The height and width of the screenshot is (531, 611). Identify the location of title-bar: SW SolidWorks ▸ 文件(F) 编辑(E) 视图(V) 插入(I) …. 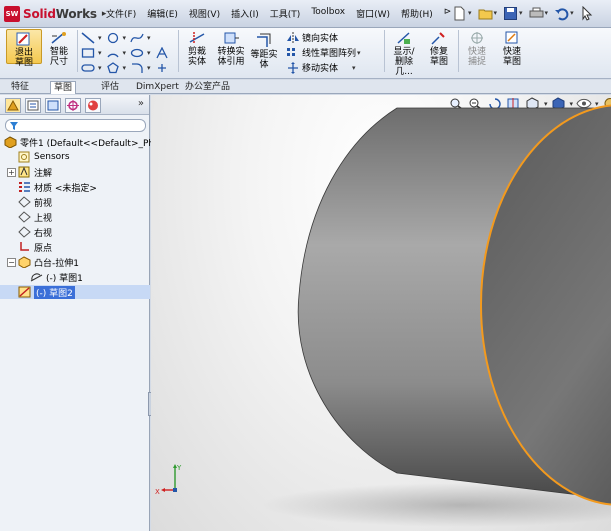
(305, 14).